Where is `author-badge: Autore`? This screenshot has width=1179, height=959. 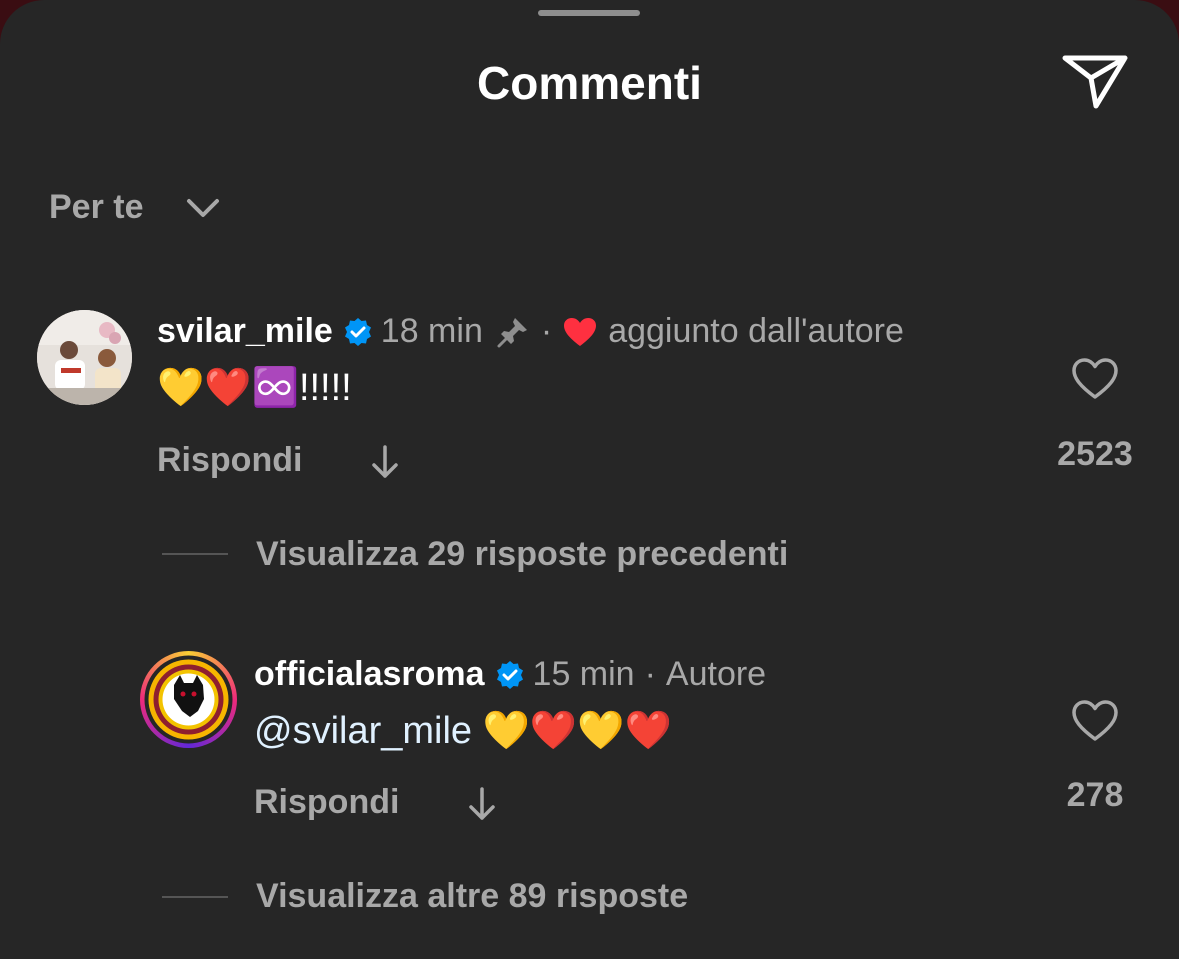 author-badge: Autore is located at coordinates (716, 674).